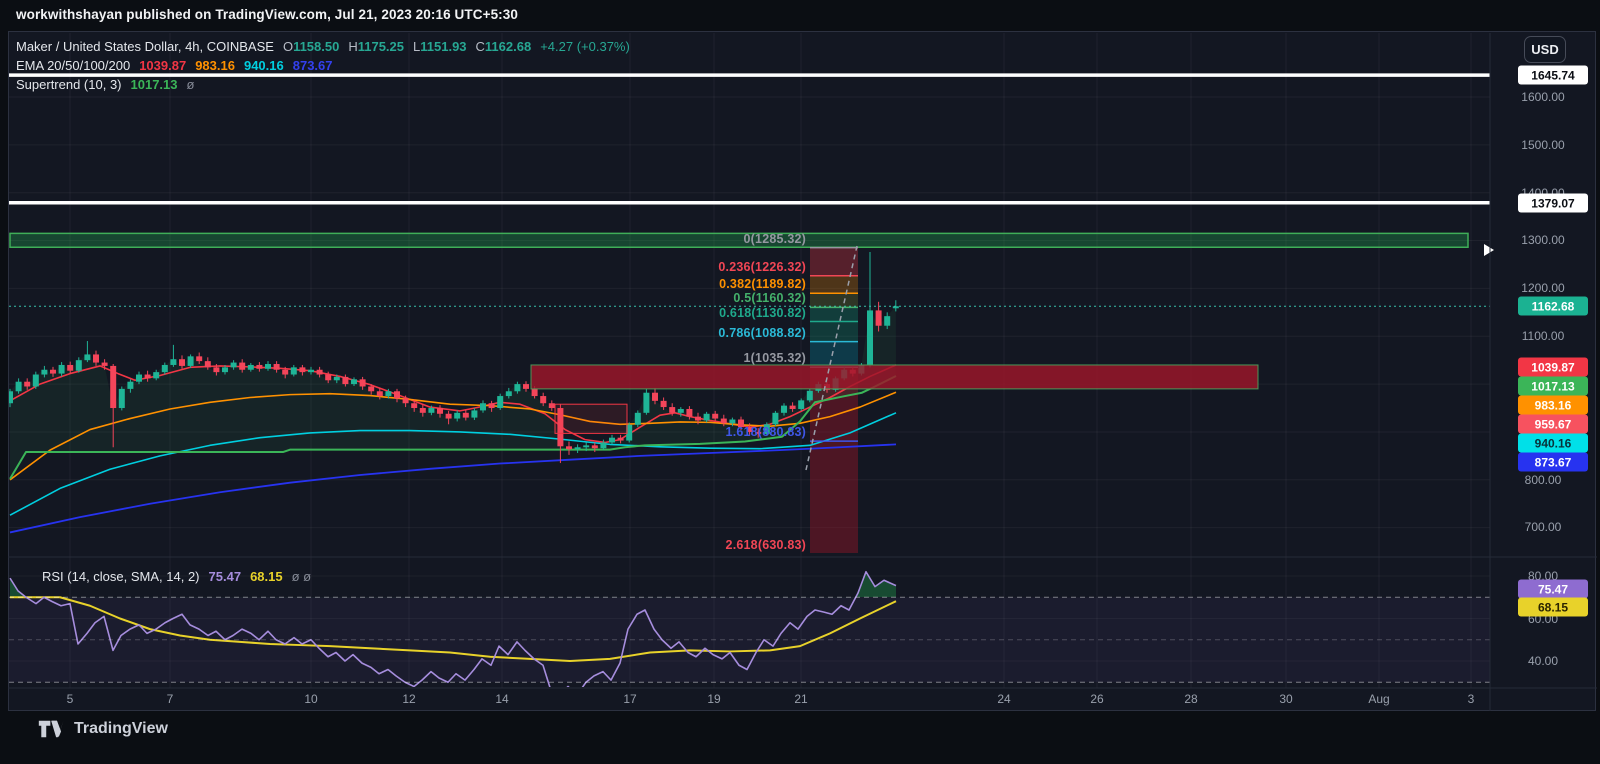 The image size is (1600, 764). Describe the element at coordinates (453, 488) in the screenshot. I see `ema-line` at that location.